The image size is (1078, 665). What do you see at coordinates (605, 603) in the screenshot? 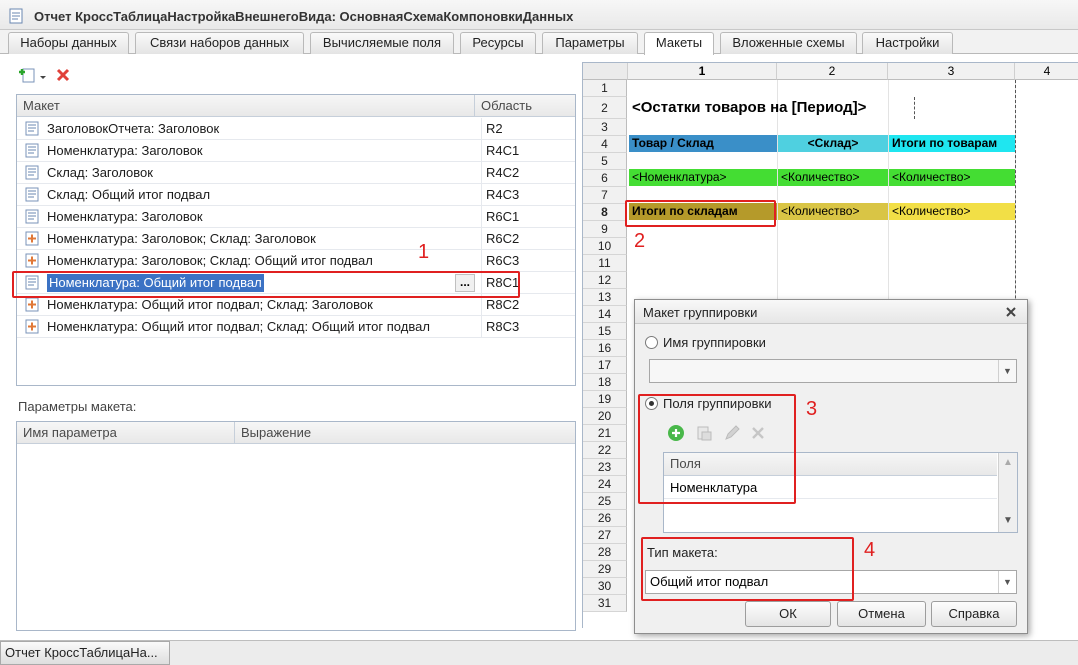
I see `row-header-31: 31` at bounding box center [605, 603].